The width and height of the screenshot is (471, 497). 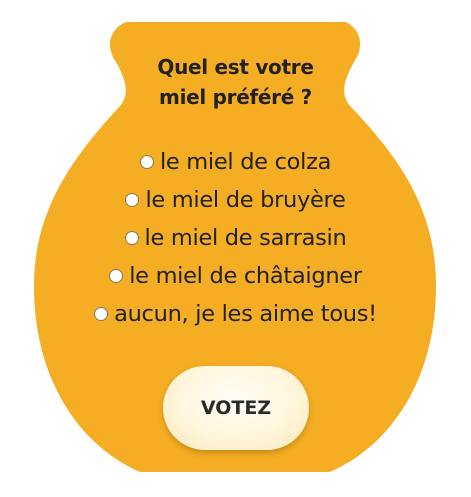 What do you see at coordinates (245, 162) in the screenshot?
I see `option-label: le miel de colza` at bounding box center [245, 162].